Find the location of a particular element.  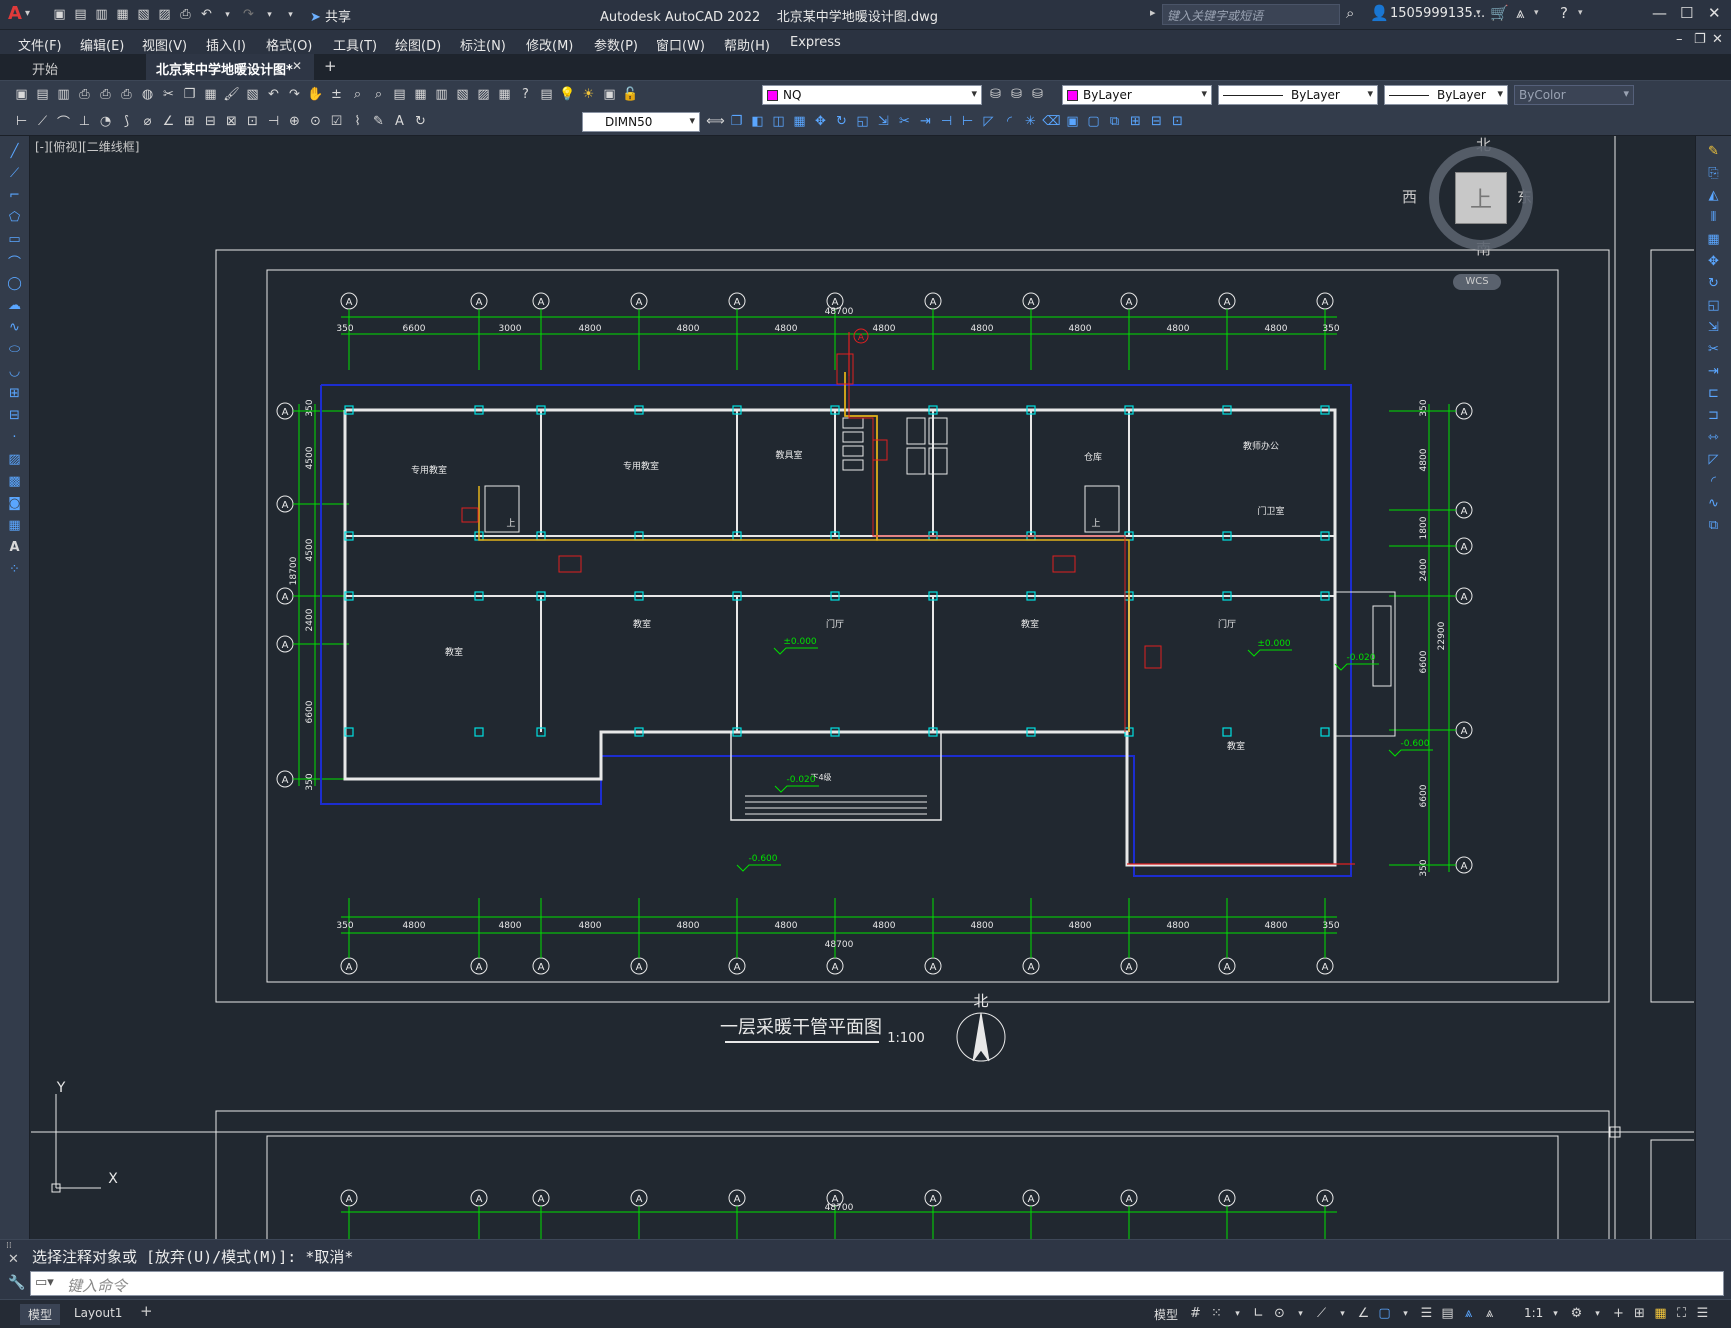

match-prop-icon: 🖌 is located at coordinates (231, 94).